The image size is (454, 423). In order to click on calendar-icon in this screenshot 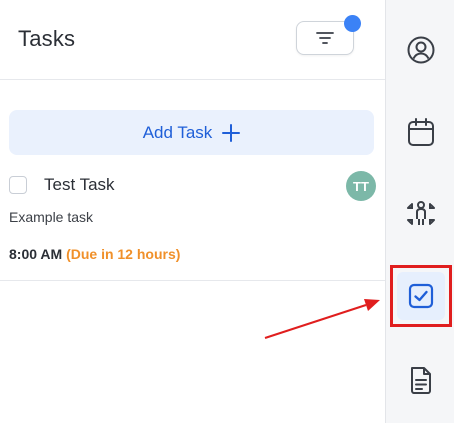, I will do `click(421, 132)`.